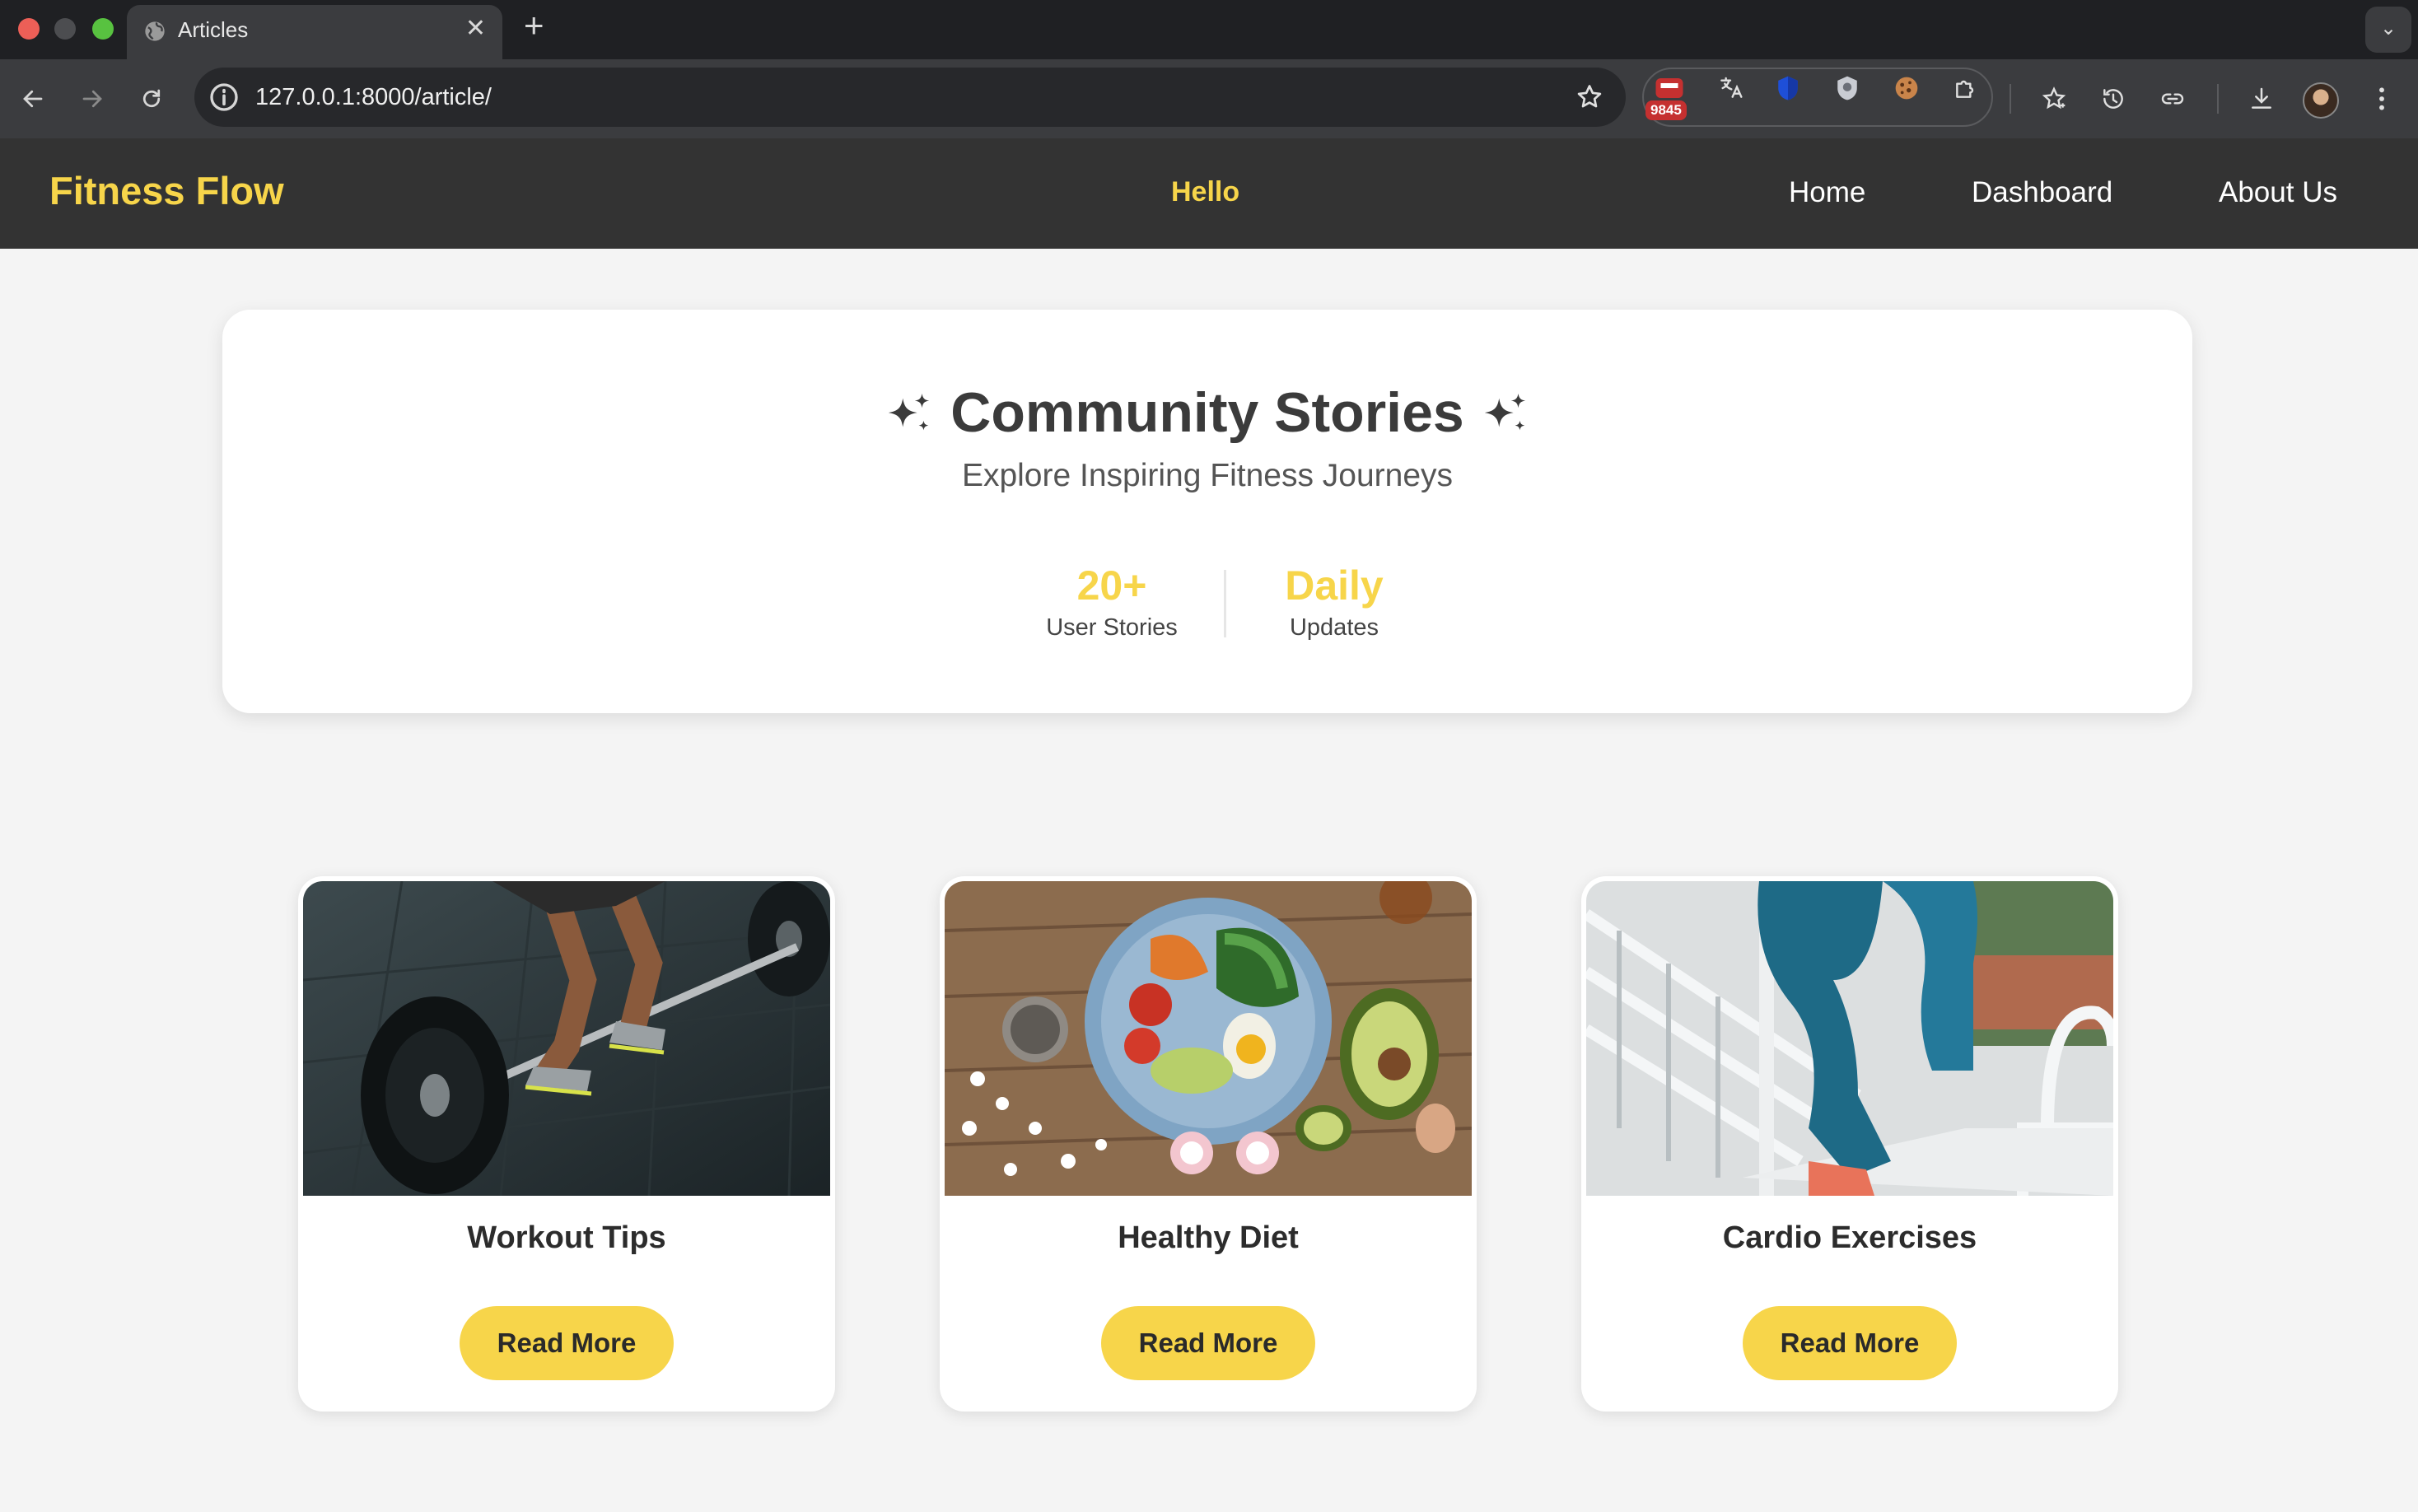 This screenshot has width=2418, height=1512. I want to click on address-bar: 127.0.0.1:8000/article/, so click(910, 97).